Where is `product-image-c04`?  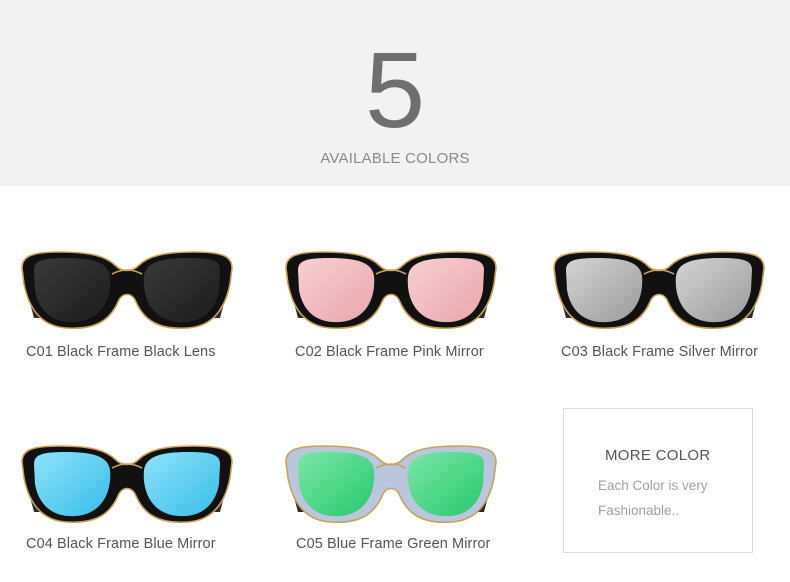
product-image-c04 is located at coordinates (127, 484).